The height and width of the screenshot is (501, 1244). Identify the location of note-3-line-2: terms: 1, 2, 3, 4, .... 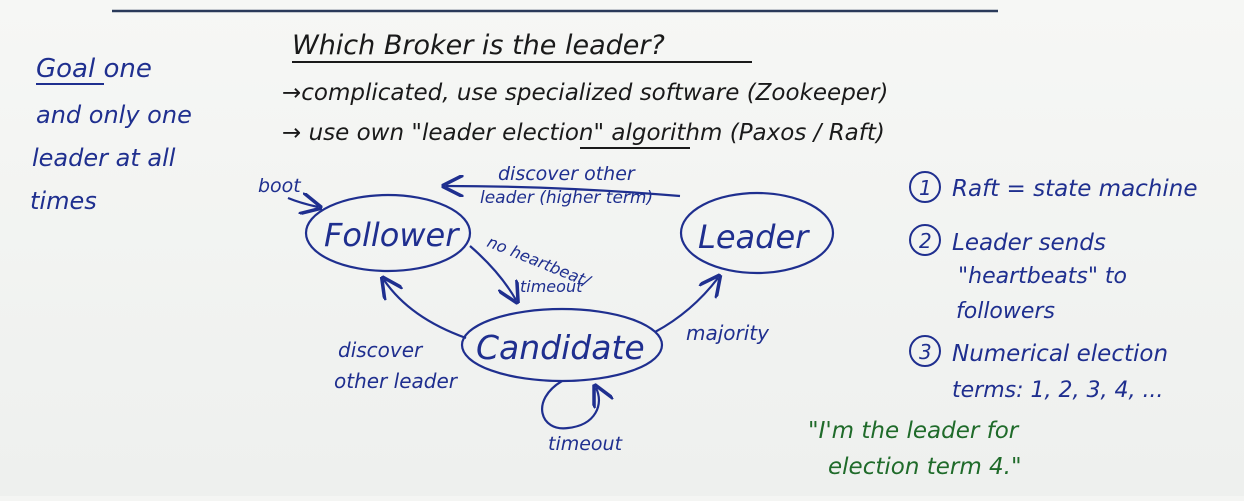
(1057, 390).